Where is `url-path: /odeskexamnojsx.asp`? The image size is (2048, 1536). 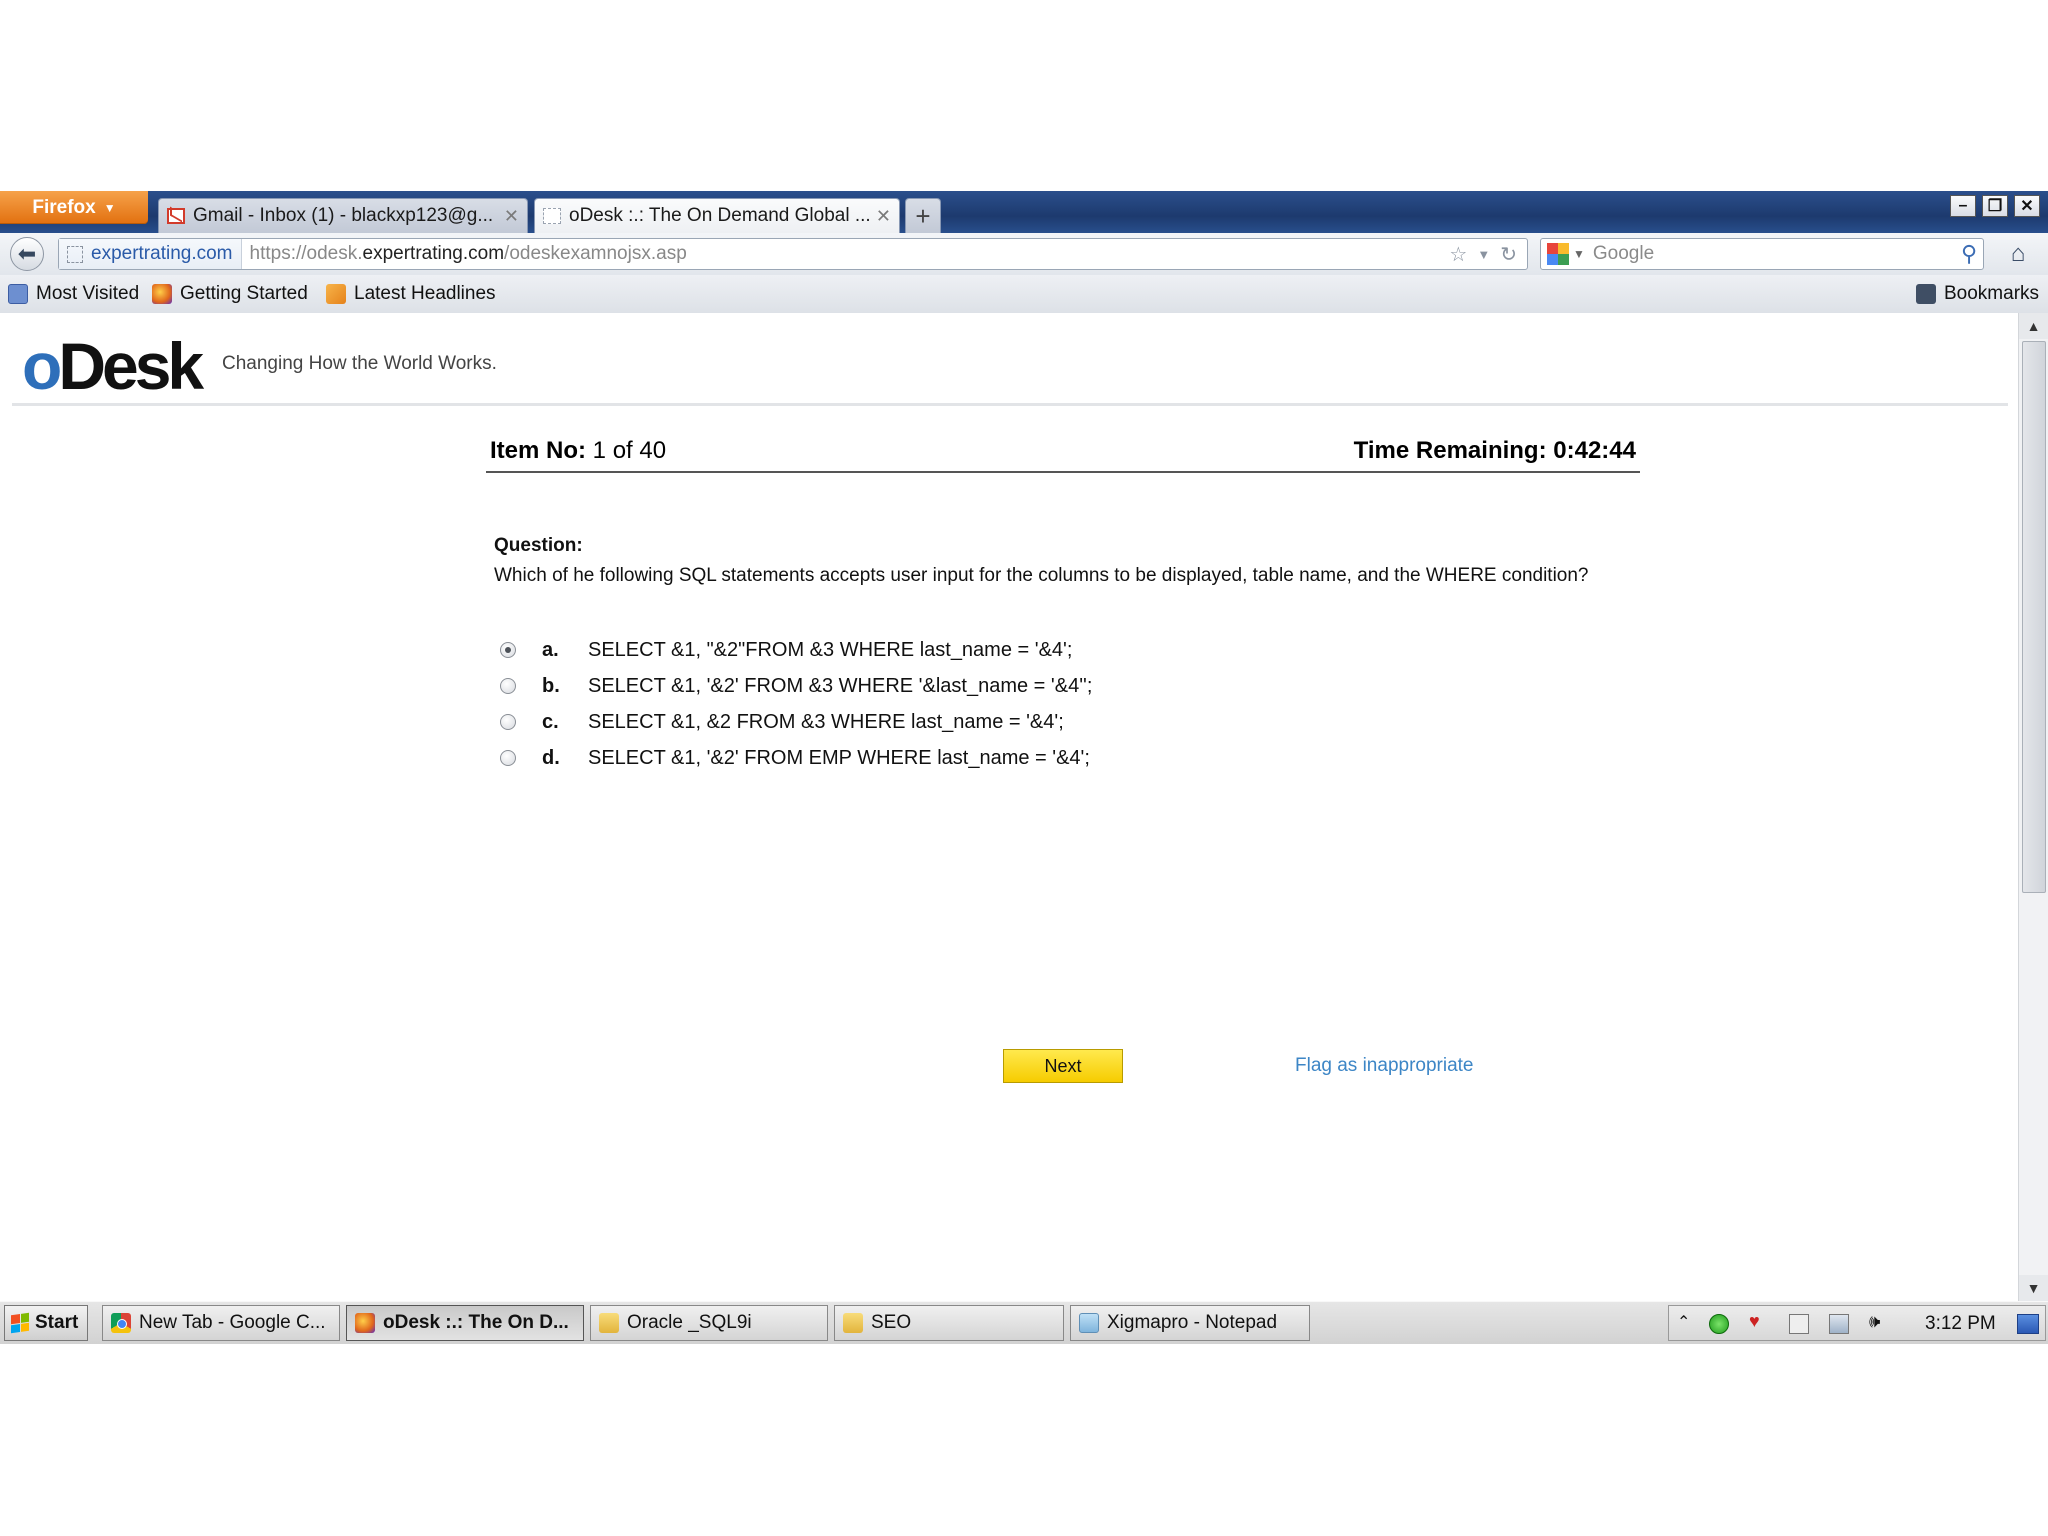
url-path: /odeskexamnojsx.asp is located at coordinates (595, 253).